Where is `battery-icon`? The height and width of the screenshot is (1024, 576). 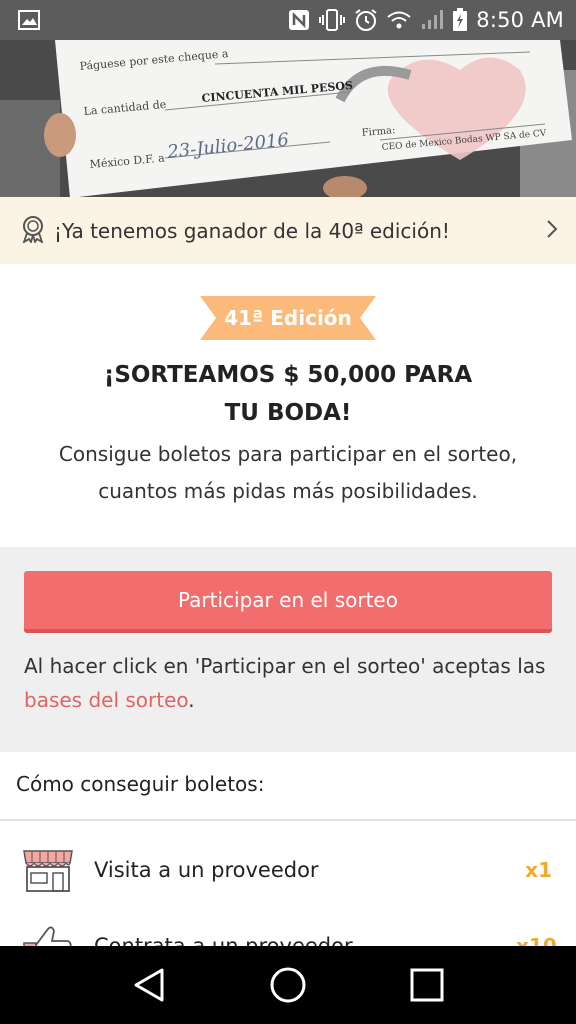 battery-icon is located at coordinates (460, 20).